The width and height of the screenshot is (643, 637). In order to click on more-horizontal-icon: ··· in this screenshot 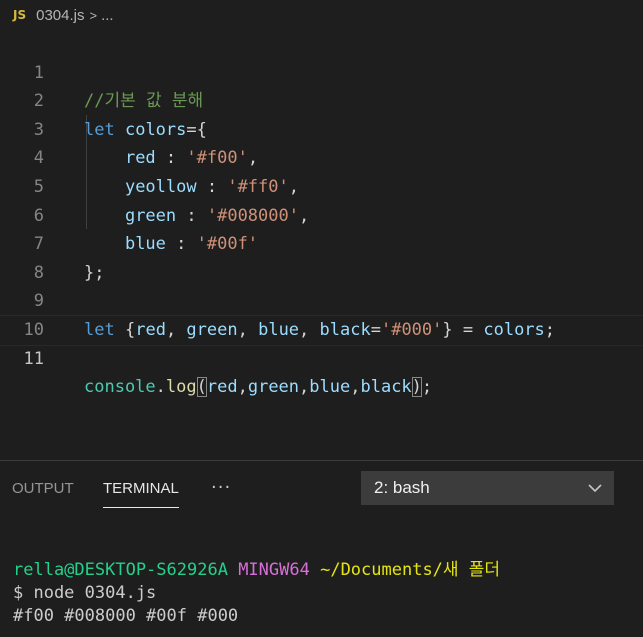, I will do `click(221, 489)`.